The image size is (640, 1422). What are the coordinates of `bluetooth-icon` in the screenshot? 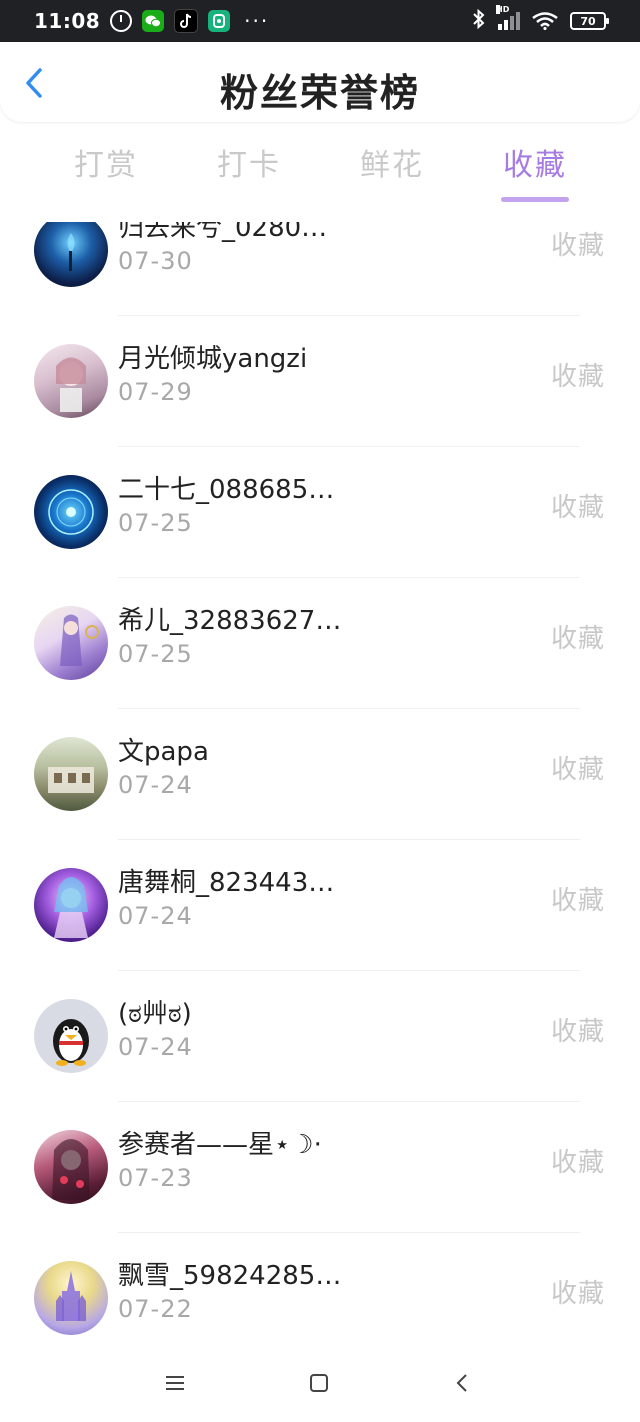 It's located at (479, 21).